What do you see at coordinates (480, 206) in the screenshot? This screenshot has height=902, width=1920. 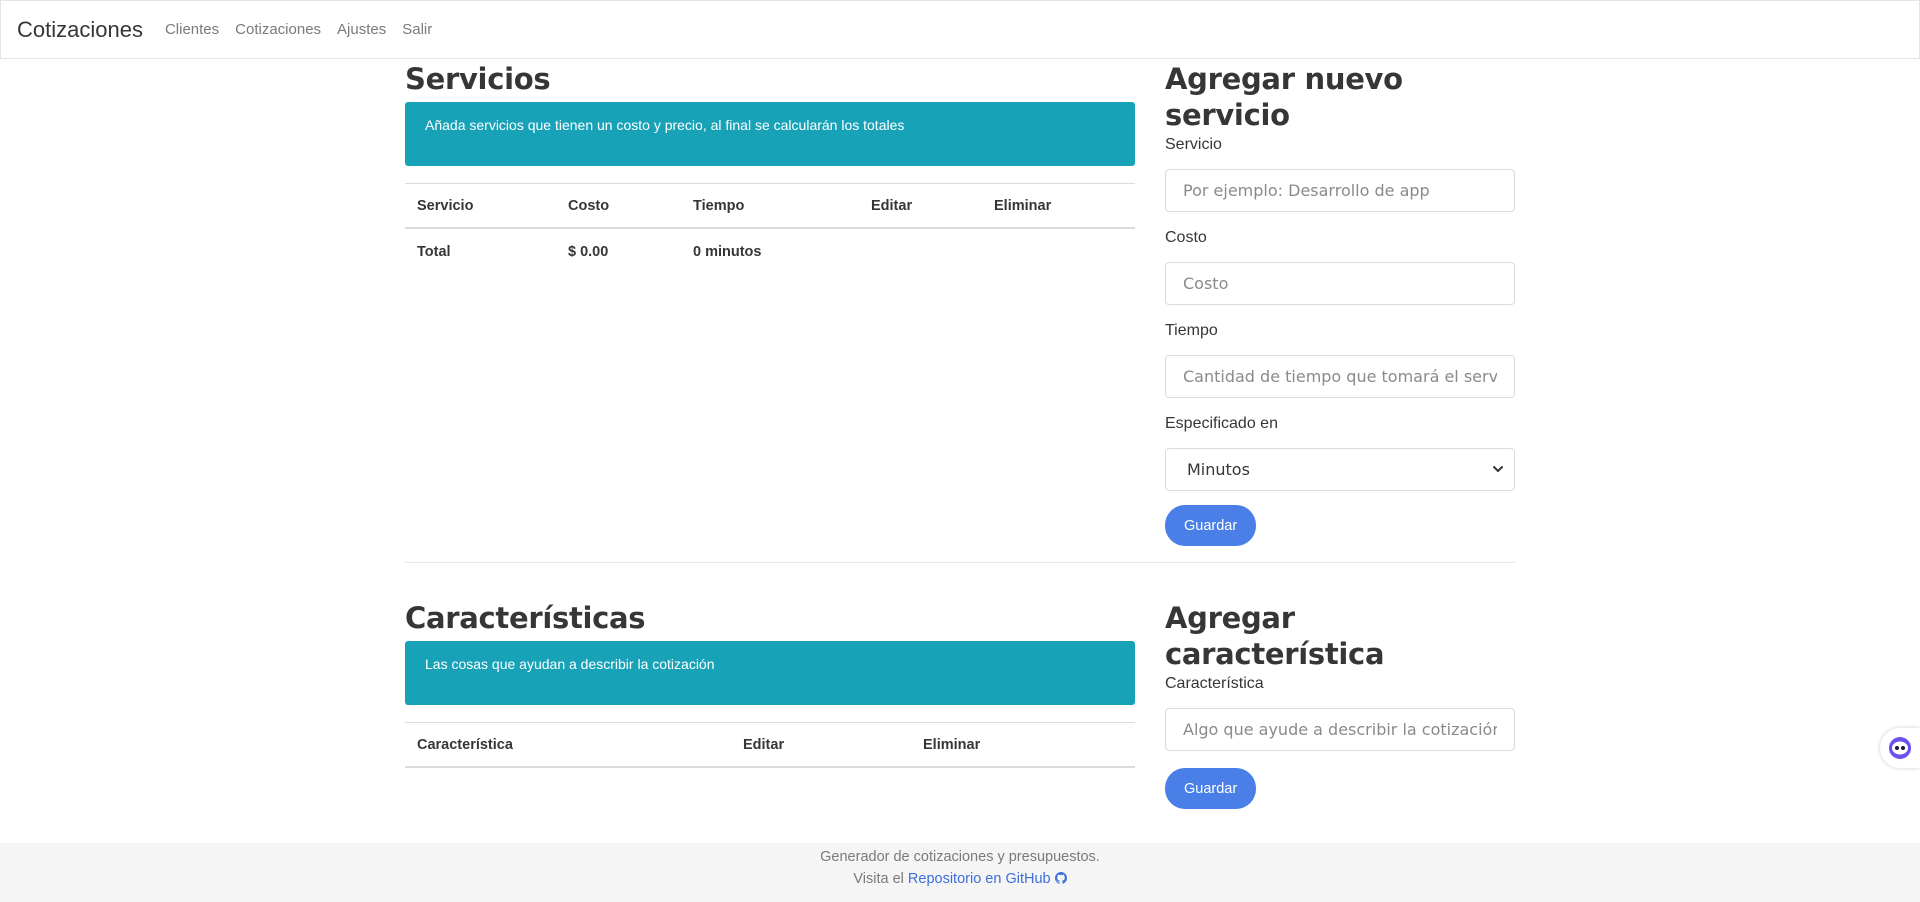 I see `column-header-servicio: Servicio` at bounding box center [480, 206].